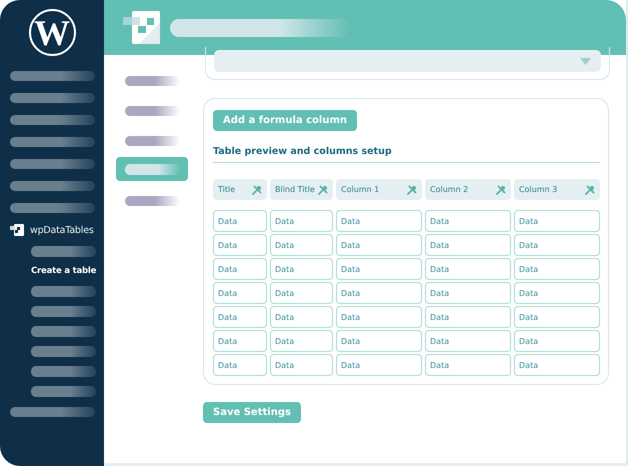 This screenshot has width=628, height=466. I want to click on add-formula-column-button: Add a formula column, so click(285, 120).